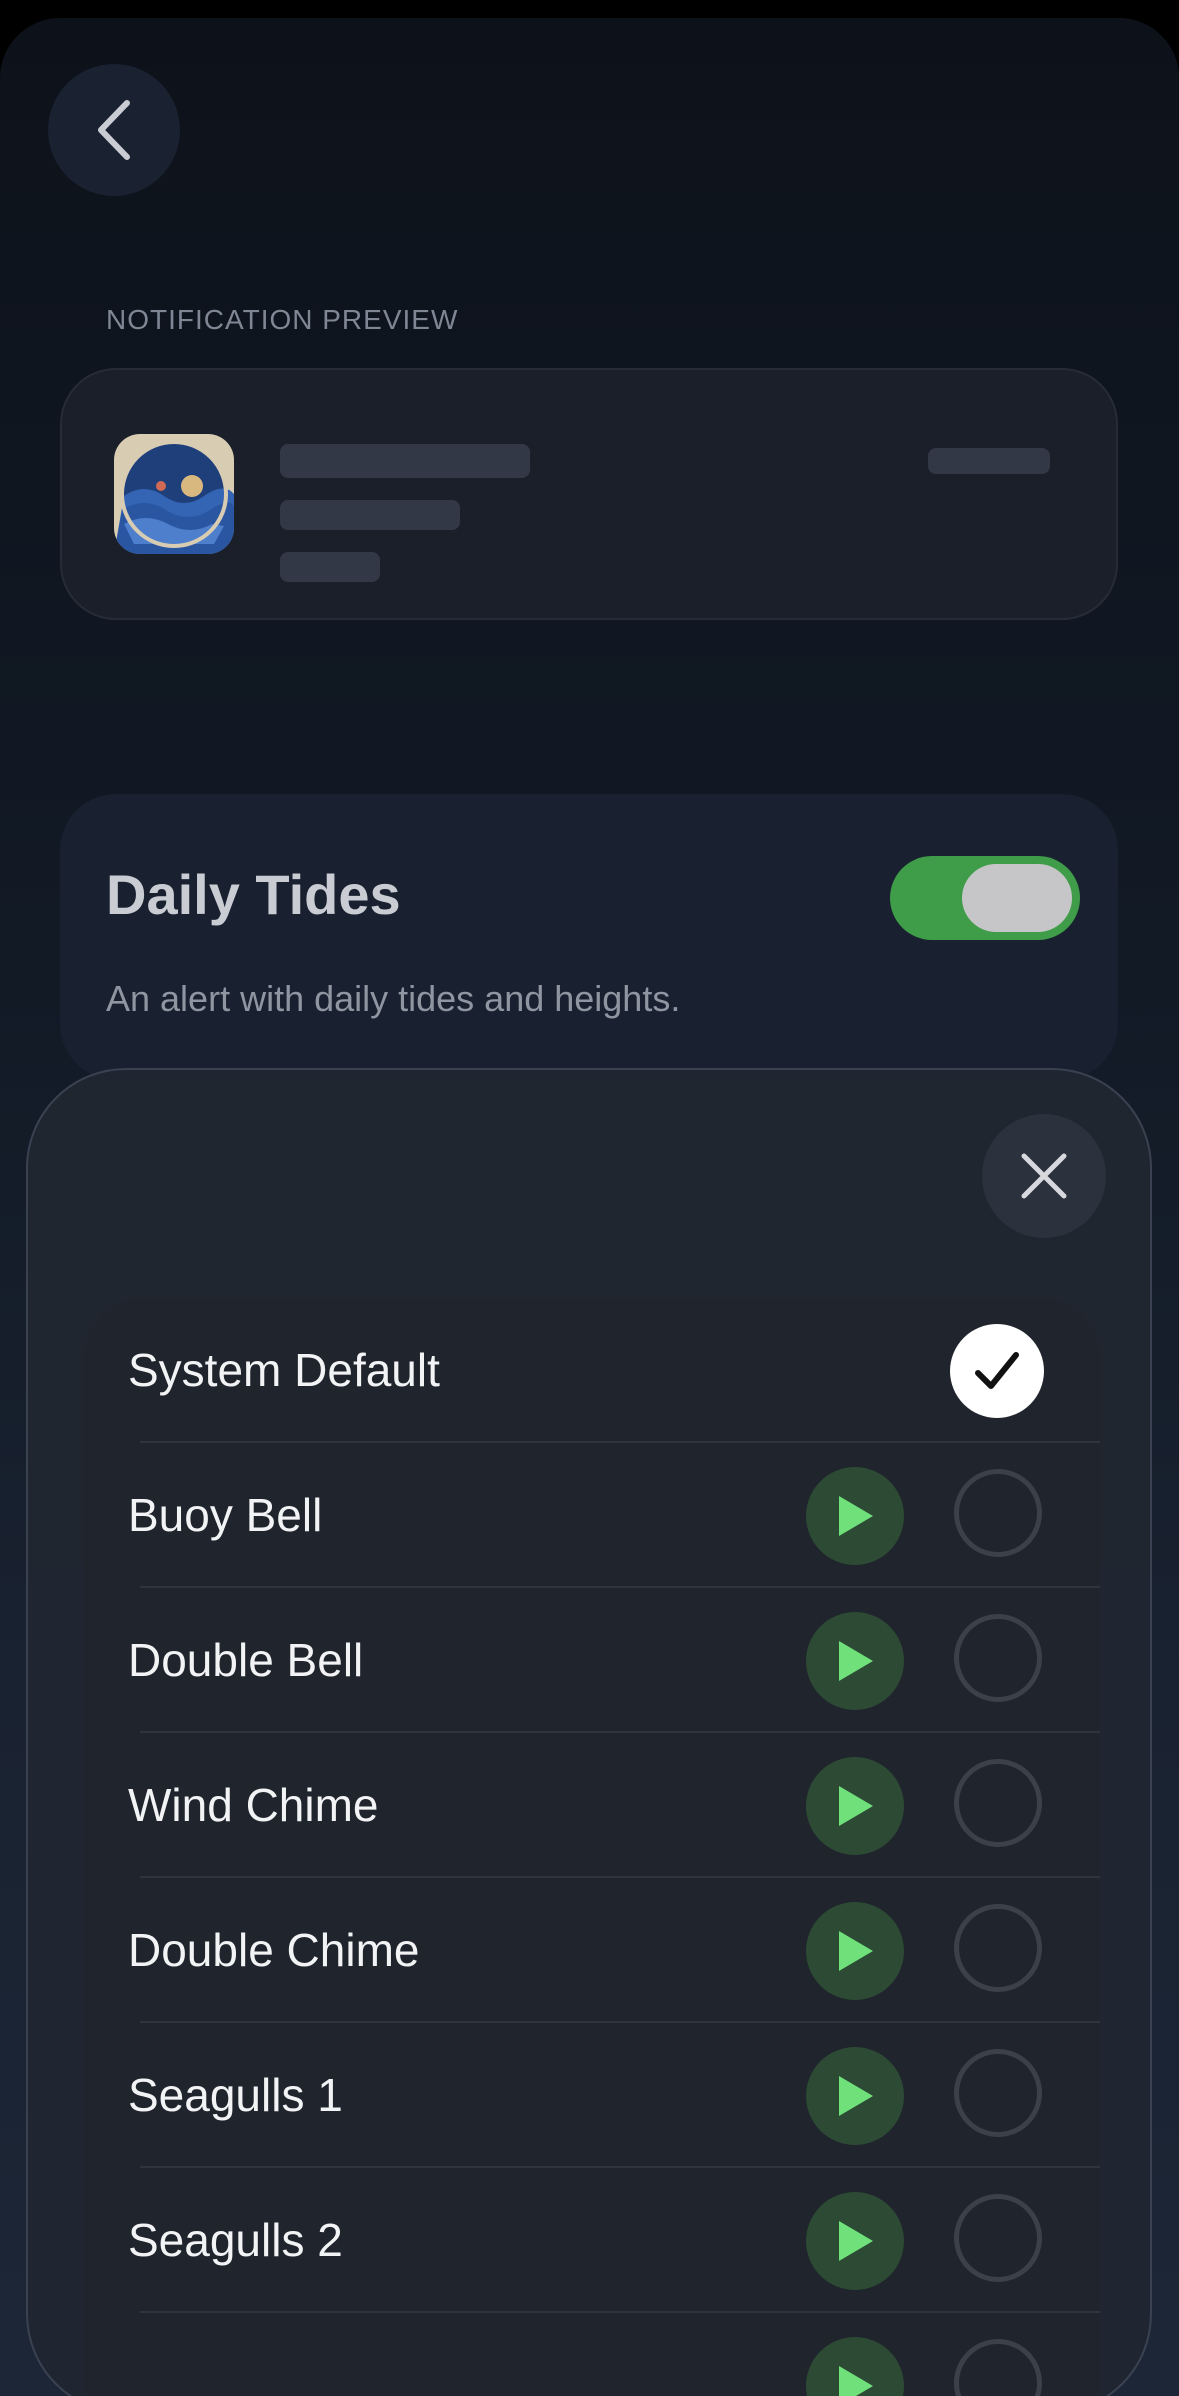 The width and height of the screenshot is (1179, 2396). I want to click on checkmark-icon, so click(997, 1371).